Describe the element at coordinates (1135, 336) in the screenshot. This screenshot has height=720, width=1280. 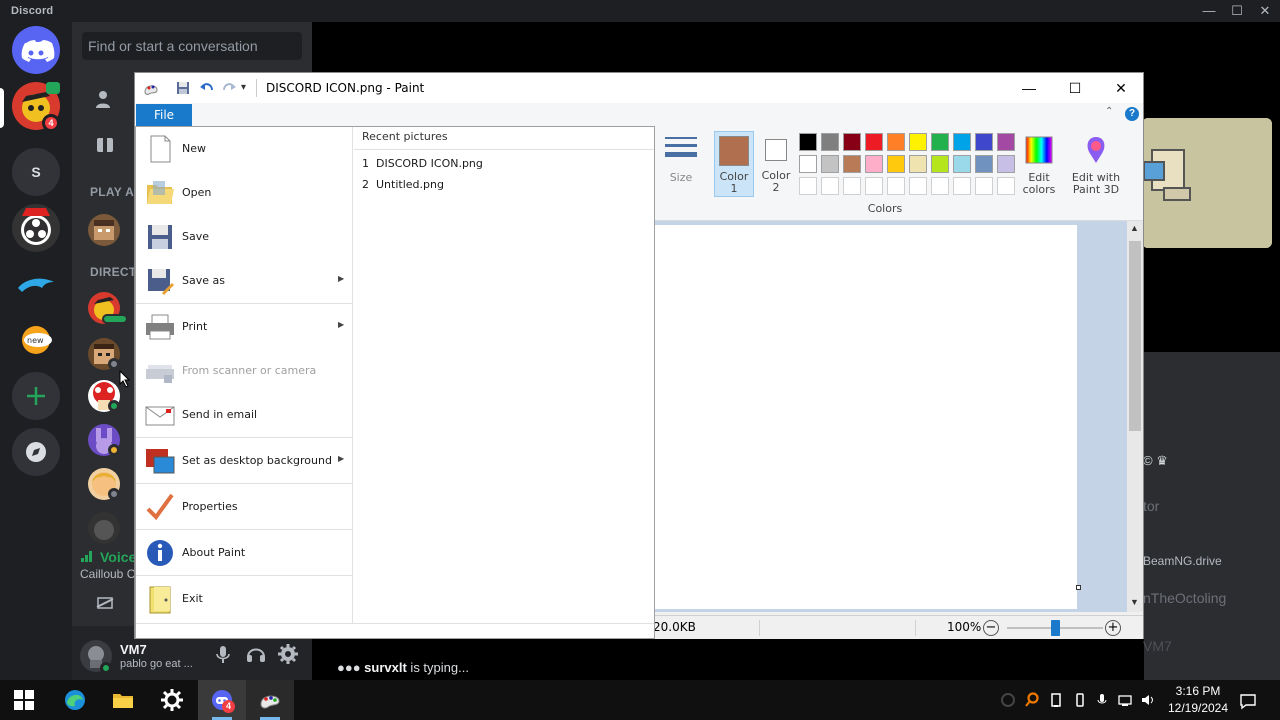
I see `scrollbar-thumb` at that location.